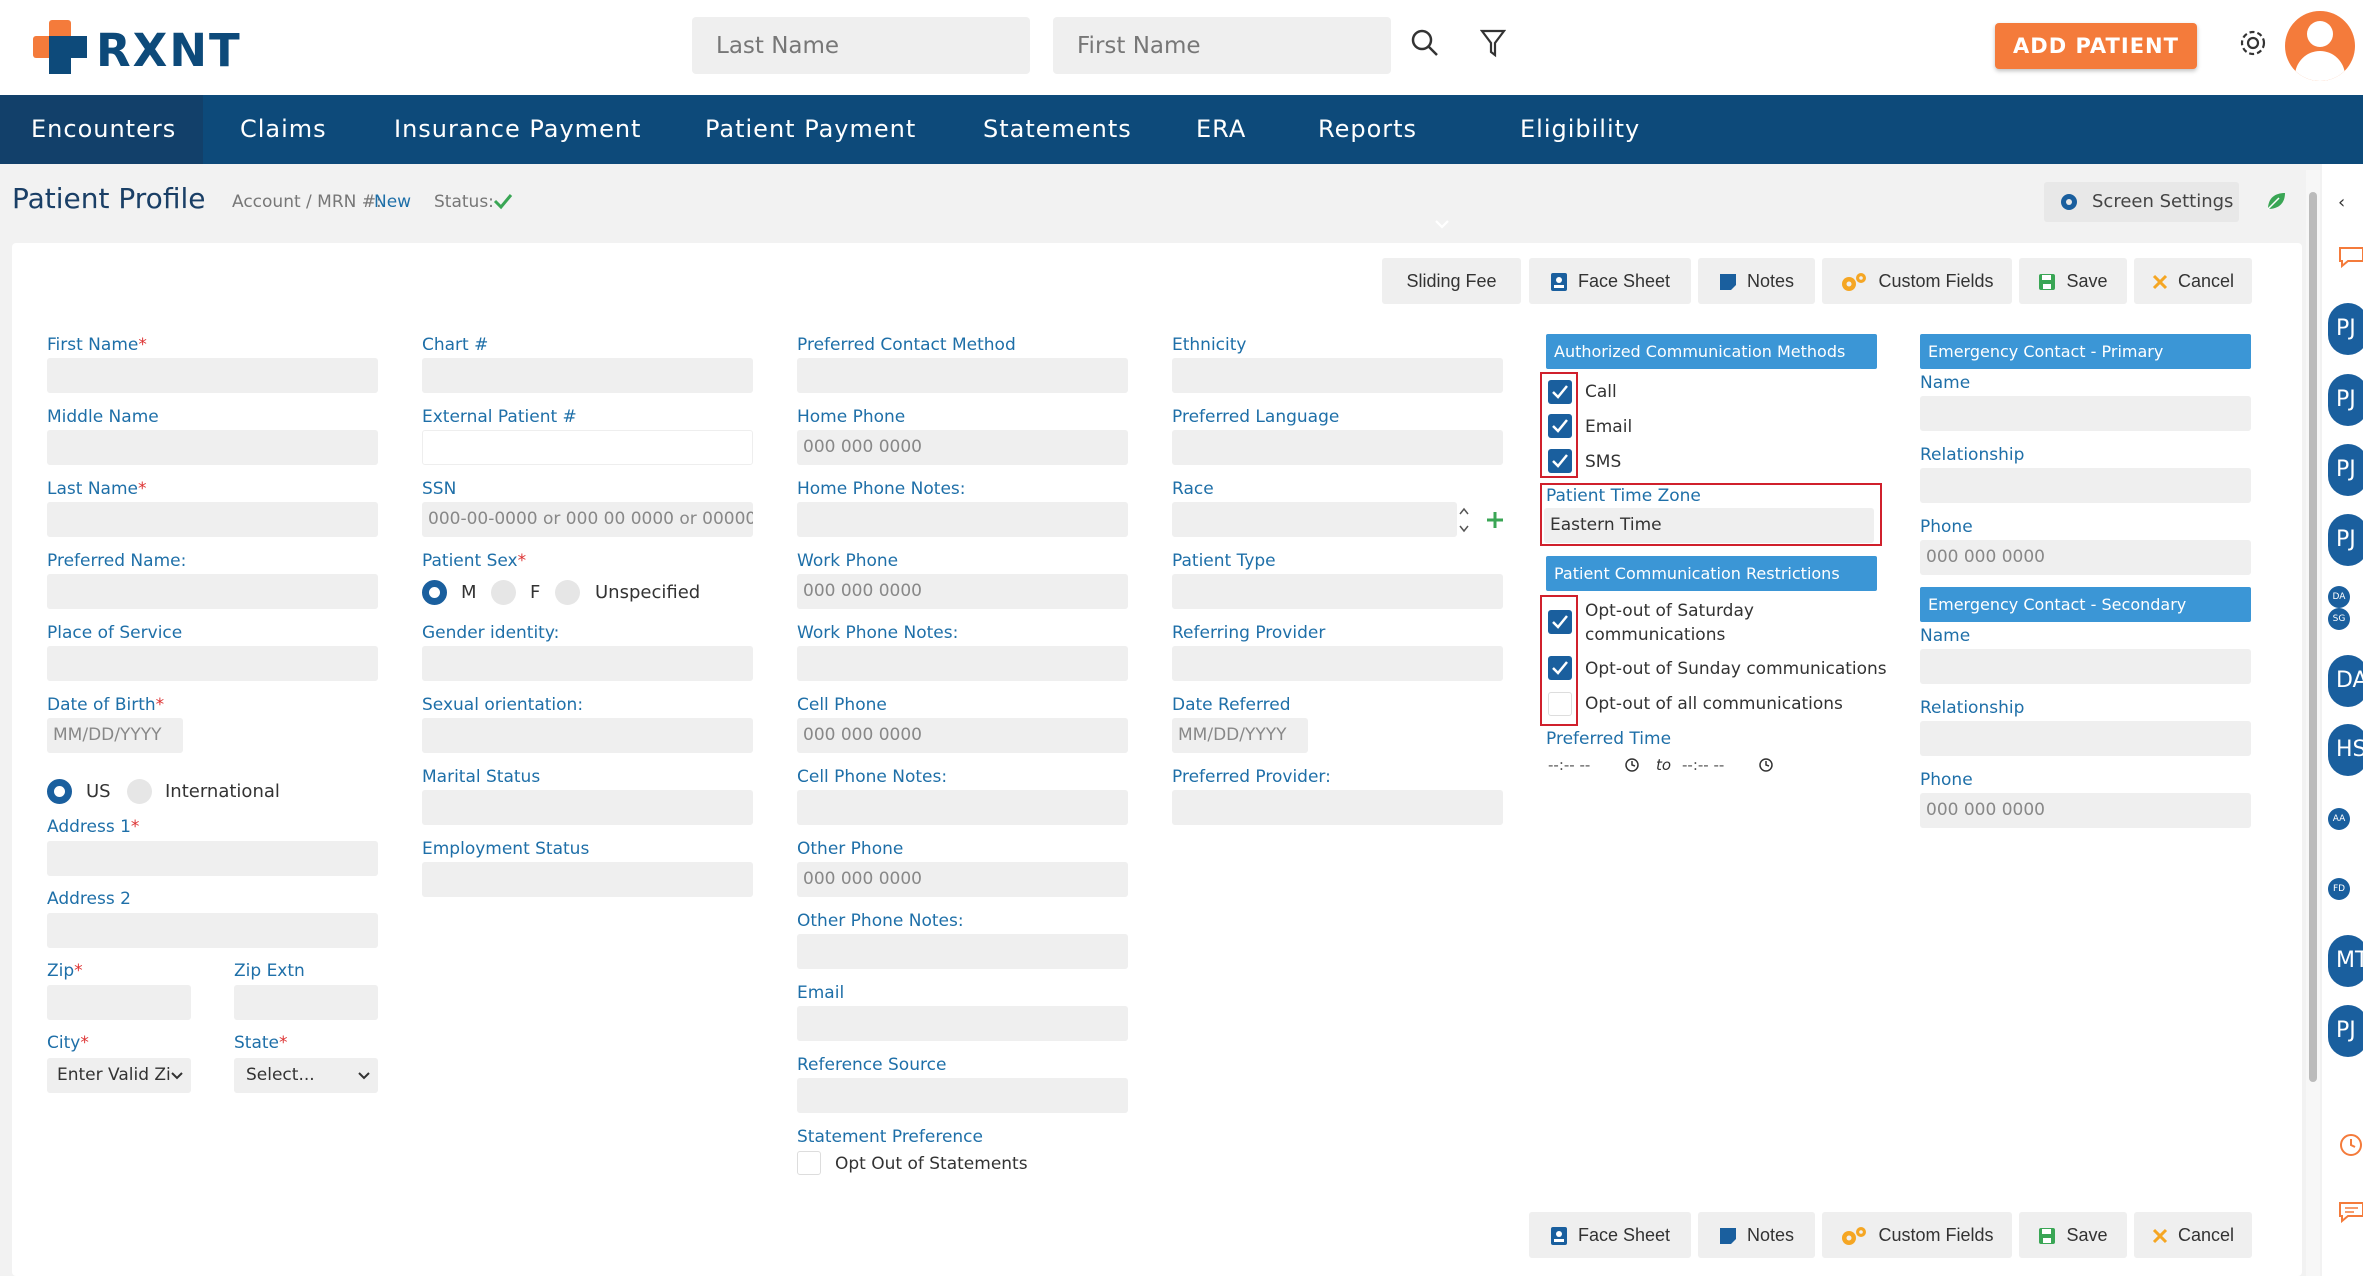 Image resolution: width=2363 pixels, height=1276 pixels. Describe the element at coordinates (503, 592) in the screenshot. I see `sex-f-radio` at that location.